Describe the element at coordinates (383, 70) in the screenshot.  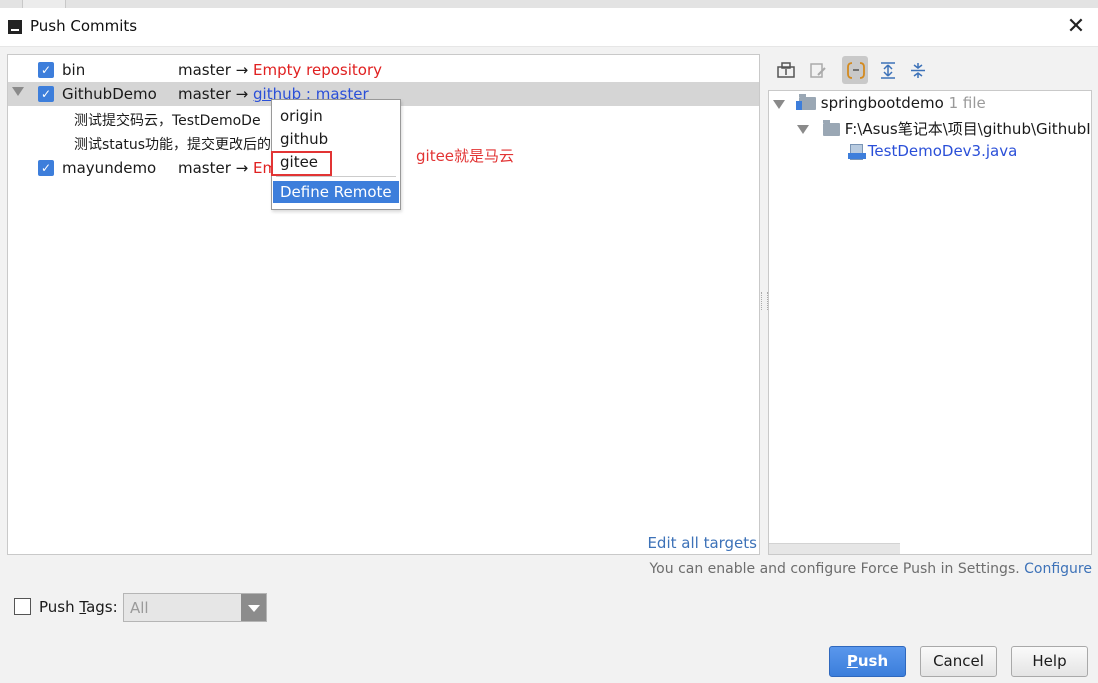
I see `repo-row-bin: ✓ bin master → Empty repository` at that location.